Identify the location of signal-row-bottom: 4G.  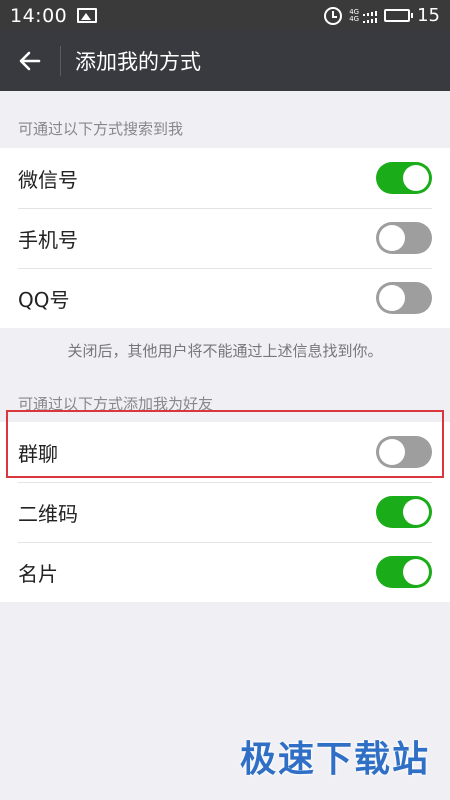
(363, 18).